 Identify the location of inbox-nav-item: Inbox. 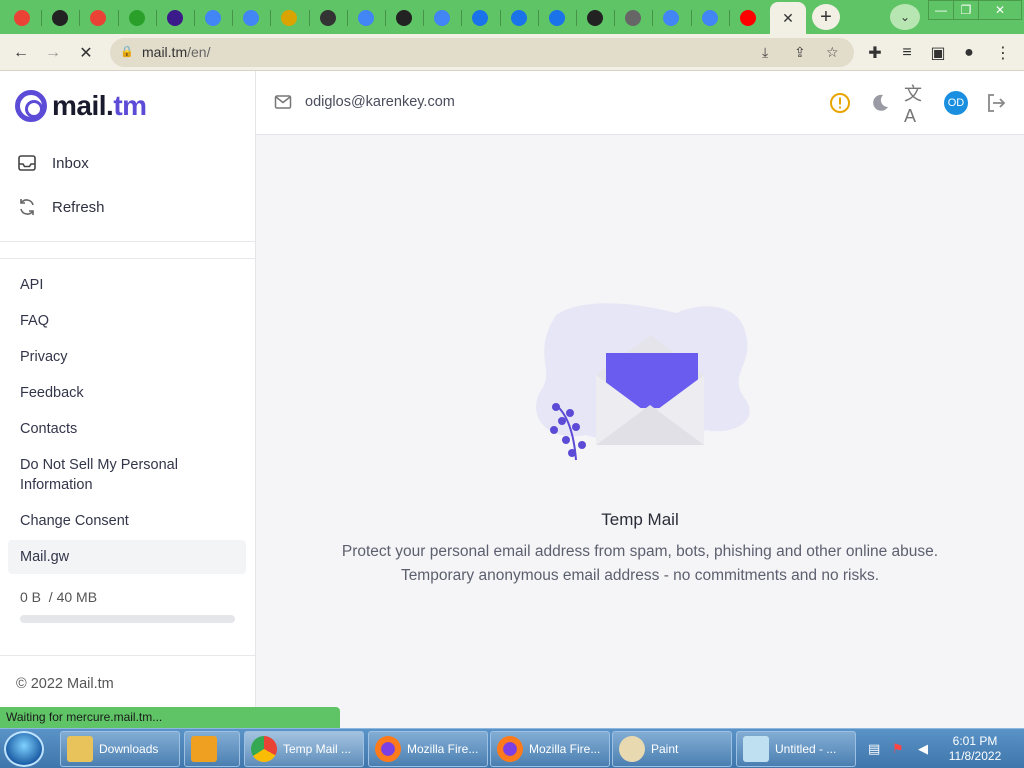
(52, 163).